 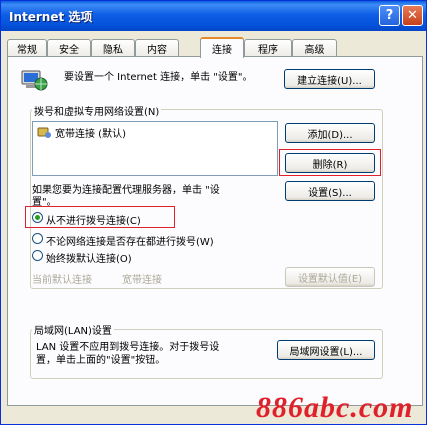 I want to click on dial-whenever-label: 不论网络连接是否存在都进行拨号(W), so click(x=130, y=240).